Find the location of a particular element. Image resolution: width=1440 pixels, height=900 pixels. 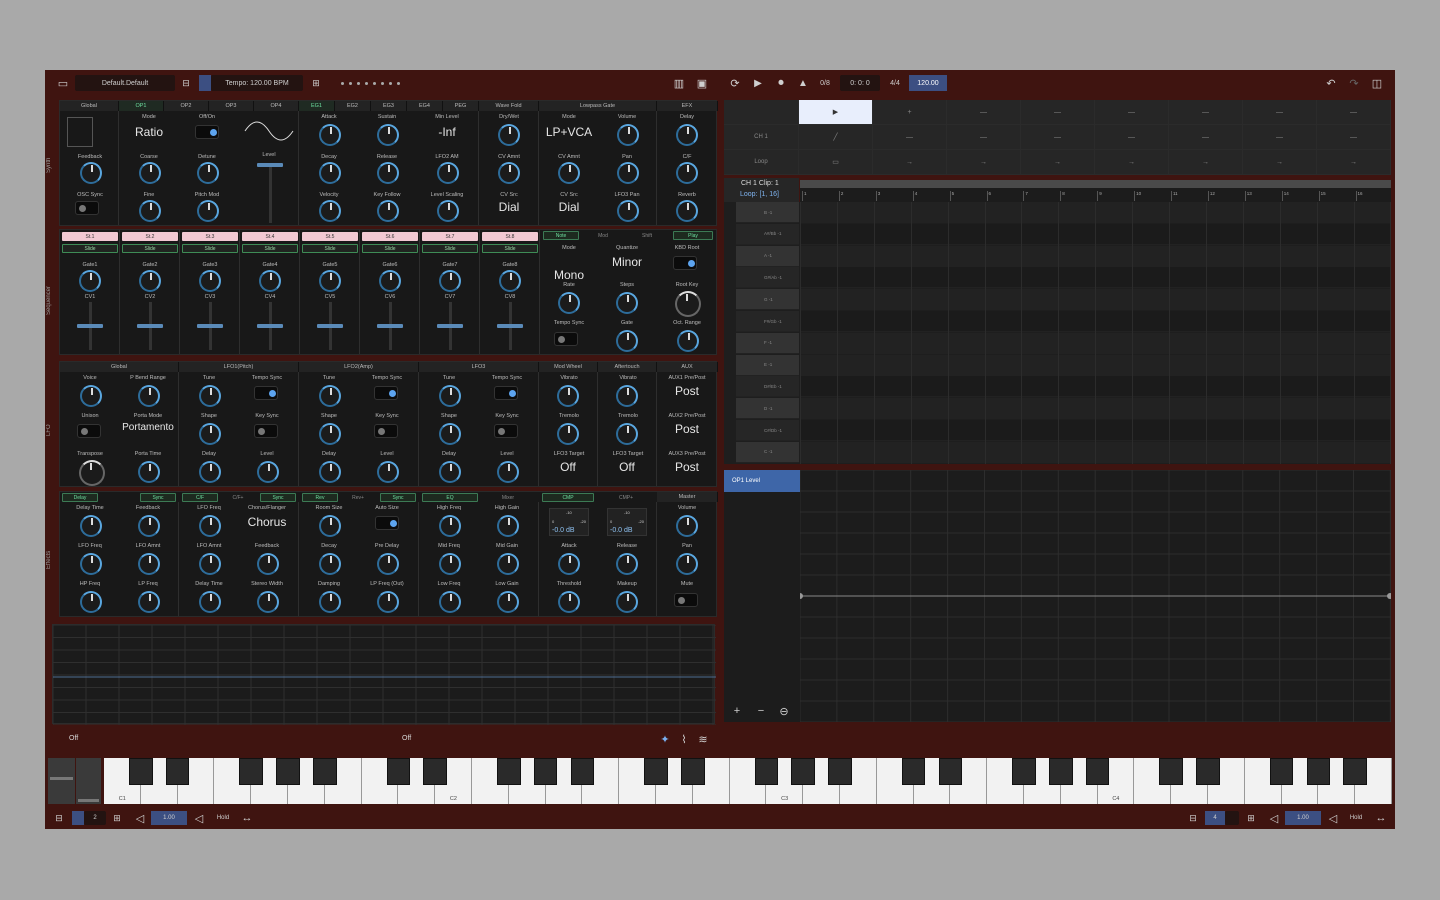

cf-lfo-amnt-knob is located at coordinates (210, 564).